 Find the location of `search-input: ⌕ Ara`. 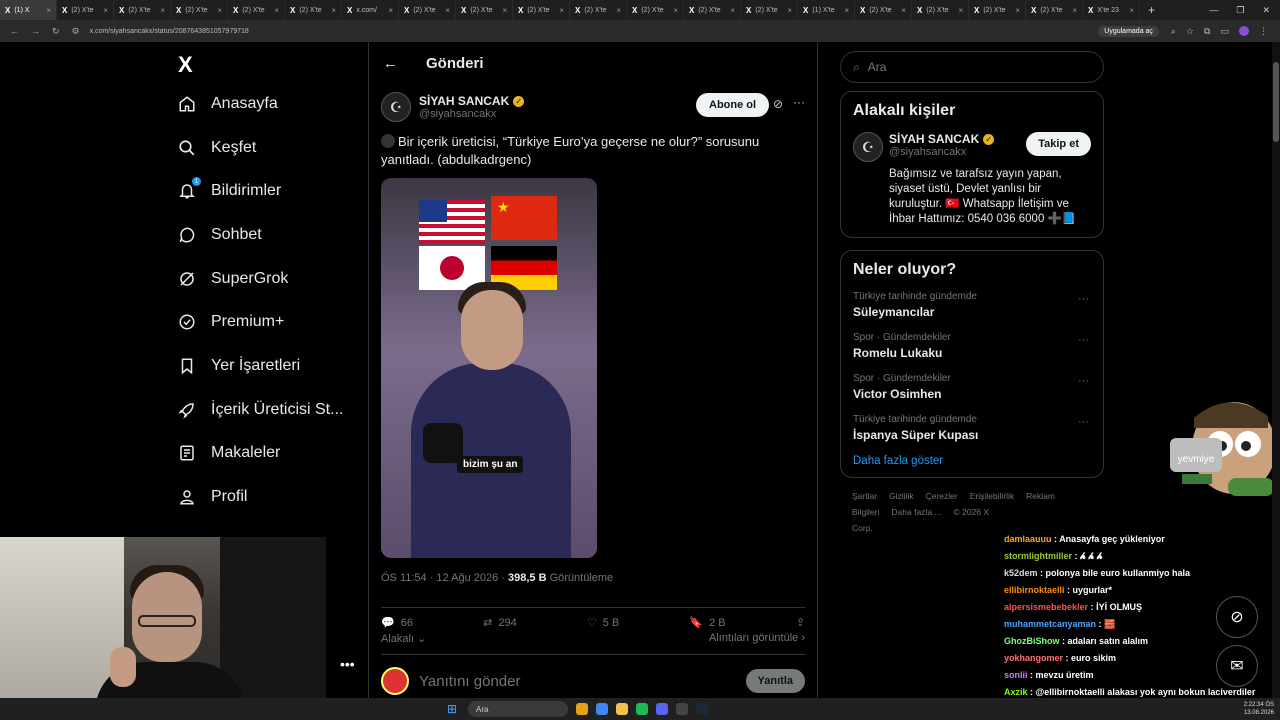

search-input: ⌕ Ara is located at coordinates (972, 67).